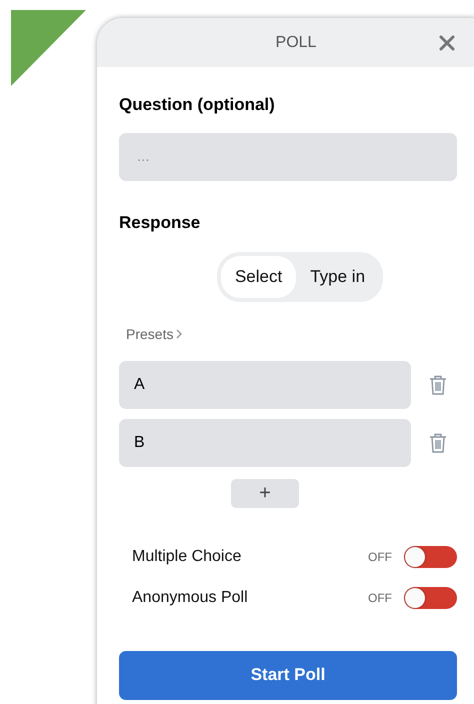  Describe the element at coordinates (179, 334) in the screenshot. I see `chevron-icon` at that location.